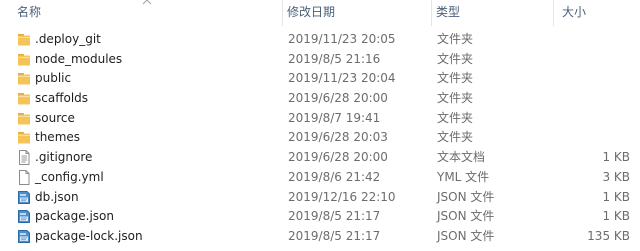  I want to click on file-row: .gitignore 2019/6/28 20:00 文本文档 1 KB, so click(320, 158).